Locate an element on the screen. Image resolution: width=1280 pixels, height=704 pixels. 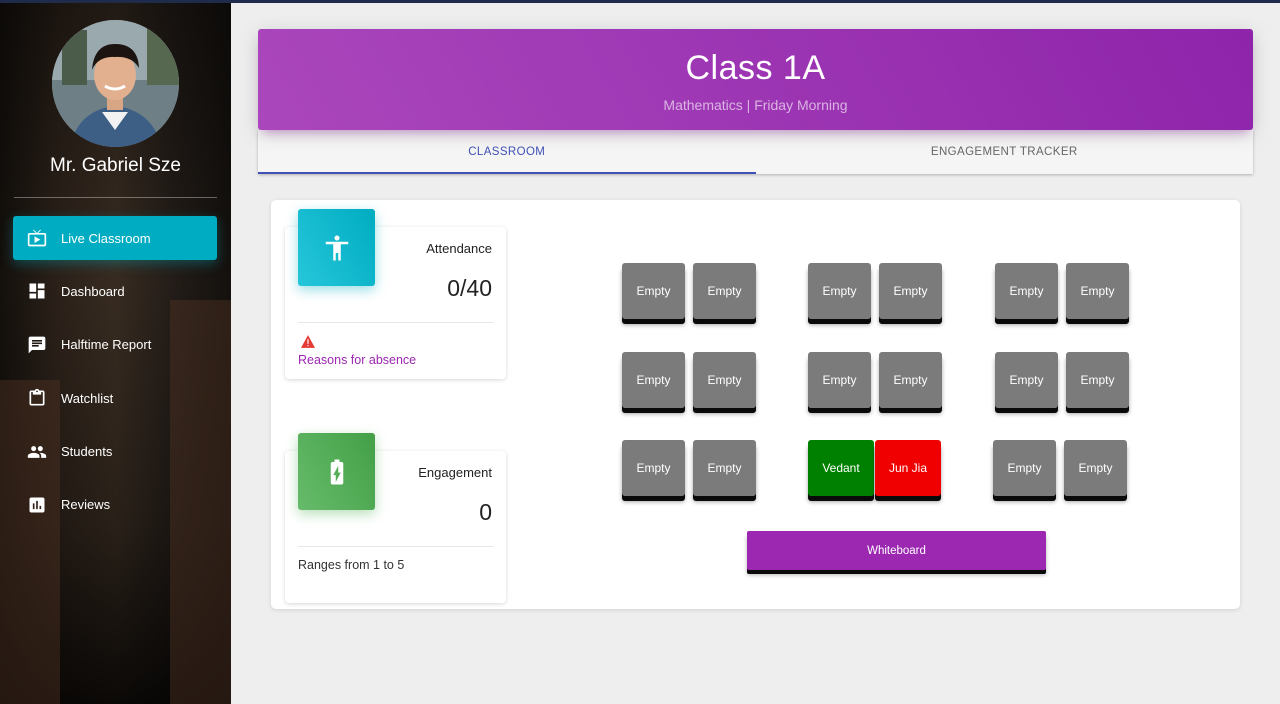
seat-student-jun-jia: Jun Jia is located at coordinates (908, 468).